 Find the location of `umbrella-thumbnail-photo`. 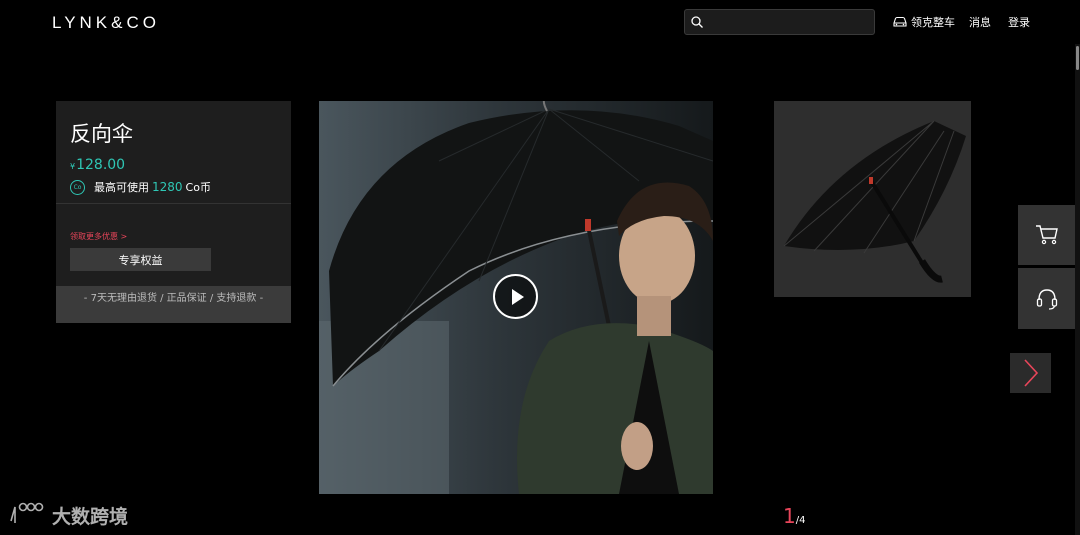

umbrella-thumbnail-photo is located at coordinates (872, 199).